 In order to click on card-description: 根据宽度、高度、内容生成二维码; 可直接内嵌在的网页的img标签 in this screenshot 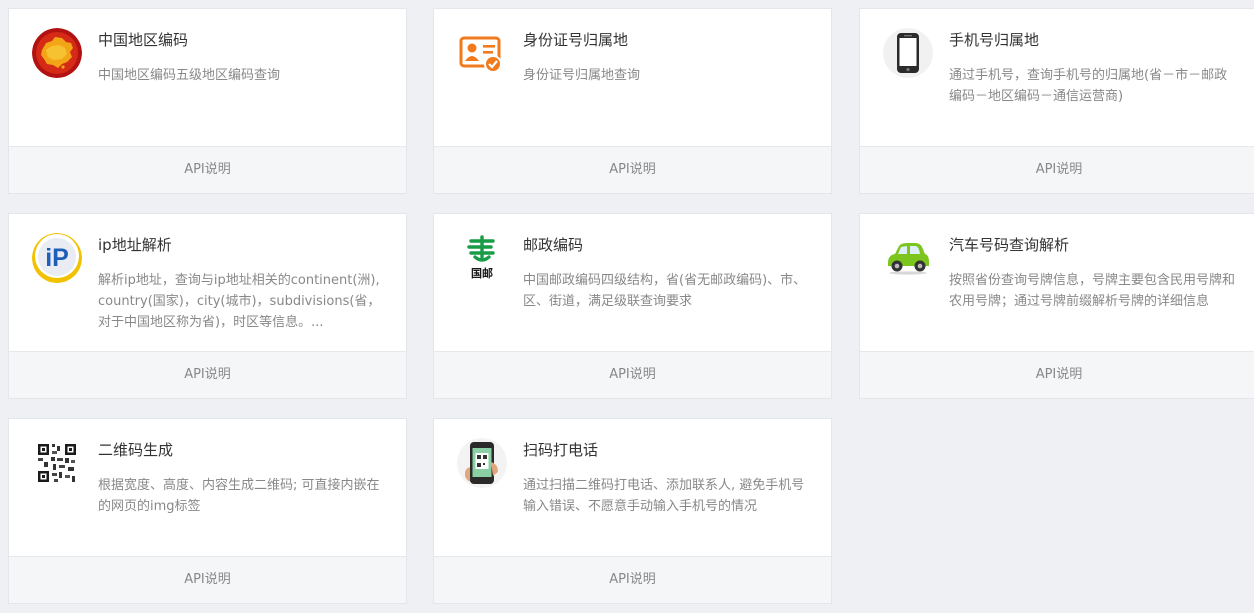, I will do `click(239, 496)`.